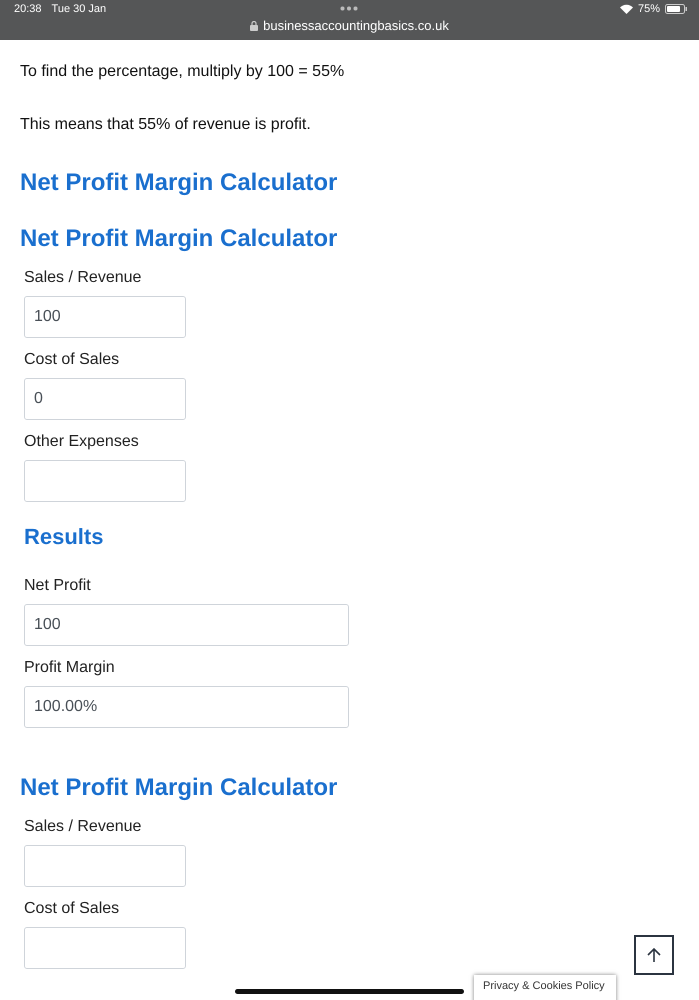 The width and height of the screenshot is (699, 1000). Describe the element at coordinates (186, 625) in the screenshot. I see `result-field: 100` at that location.